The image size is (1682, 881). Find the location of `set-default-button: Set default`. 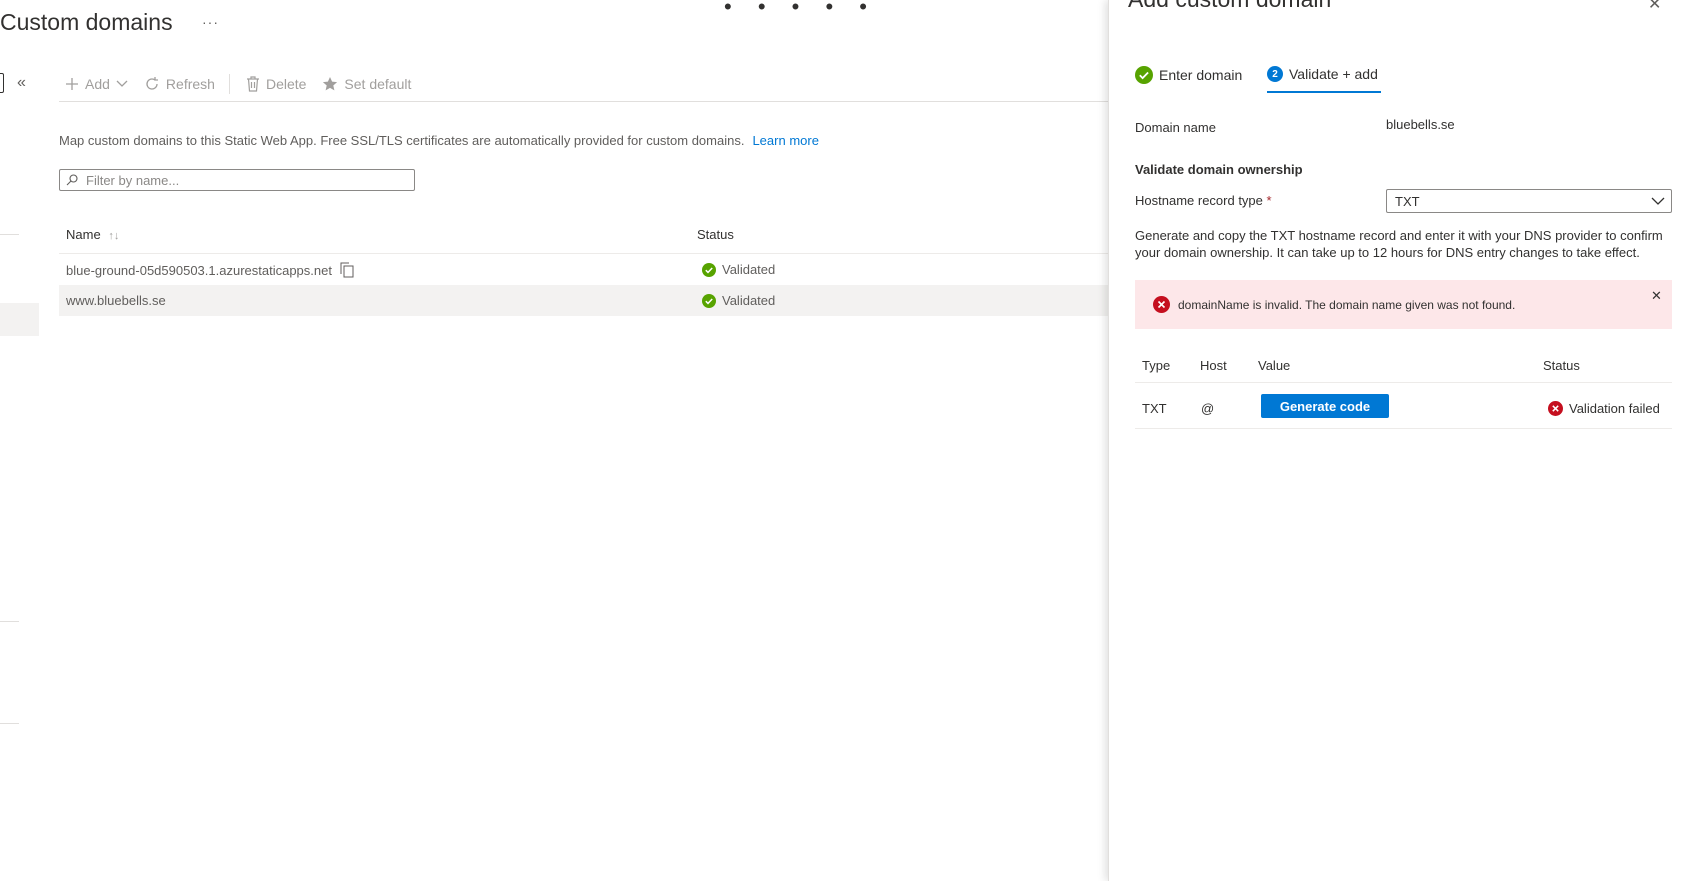

set-default-button: Set default is located at coordinates (366, 84).